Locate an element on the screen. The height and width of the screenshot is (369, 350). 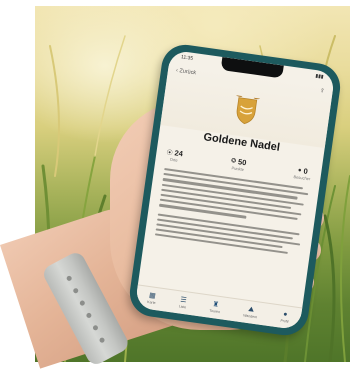
tab-label: Profil is located at coordinates (284, 321).